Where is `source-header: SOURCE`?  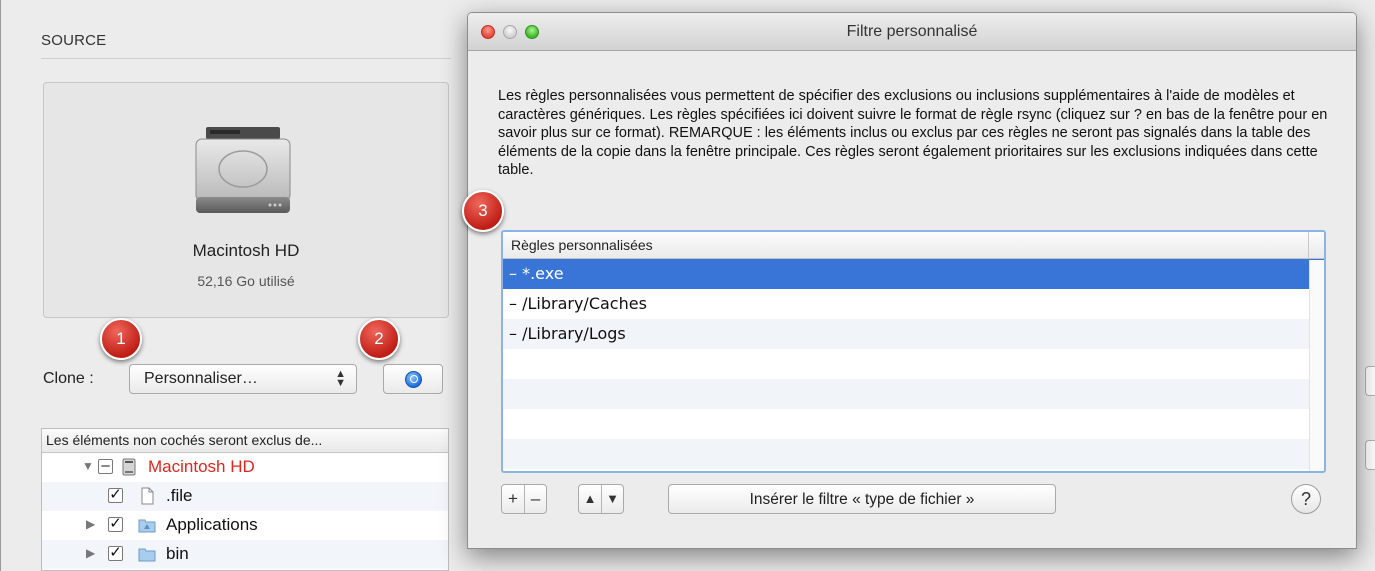
source-header: SOURCE is located at coordinates (74, 40).